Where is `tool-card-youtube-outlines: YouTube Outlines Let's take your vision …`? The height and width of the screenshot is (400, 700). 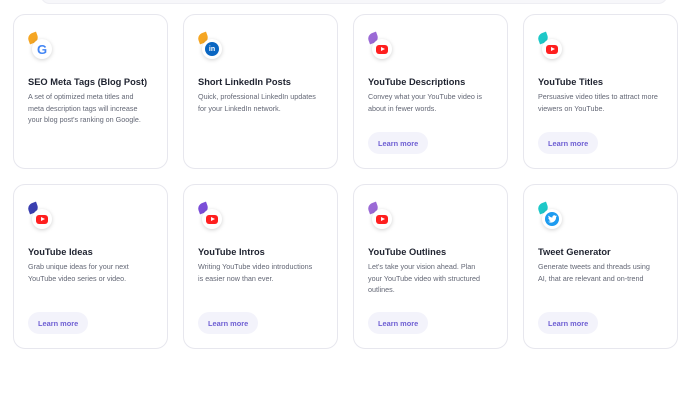
tool-card-youtube-outlines: YouTube Outlines Let's take your vision … is located at coordinates (430, 266).